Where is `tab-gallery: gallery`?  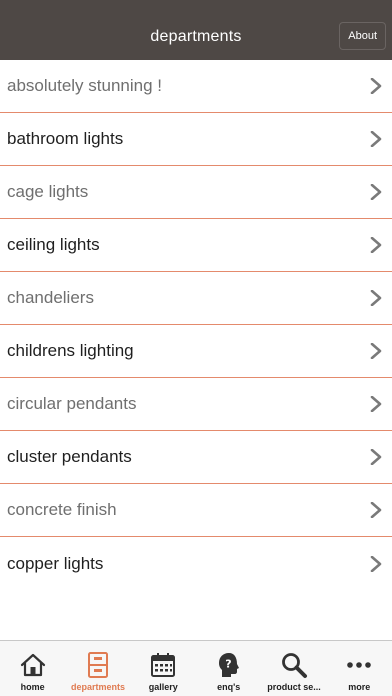
tab-gallery: gallery is located at coordinates (163, 668).